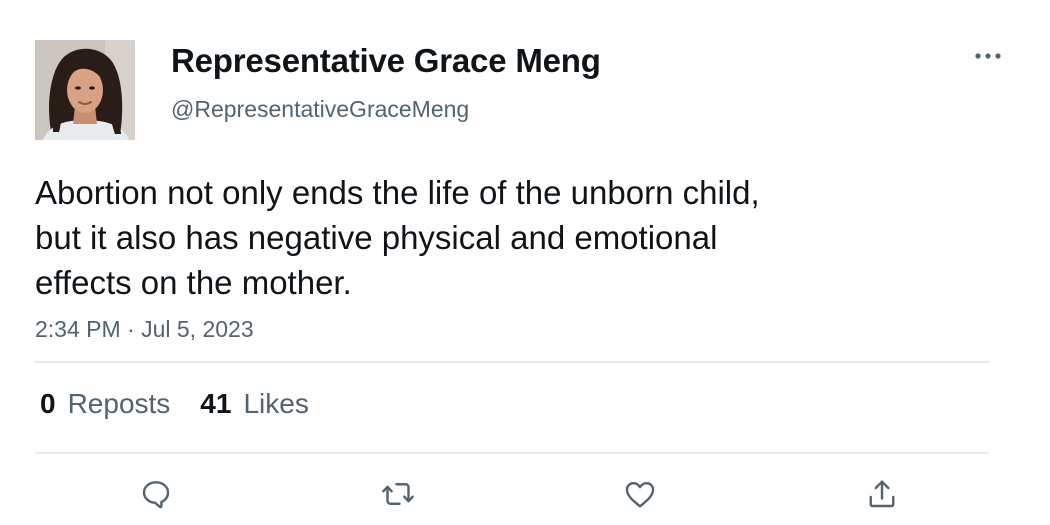  I want to click on share-button, so click(882, 494).